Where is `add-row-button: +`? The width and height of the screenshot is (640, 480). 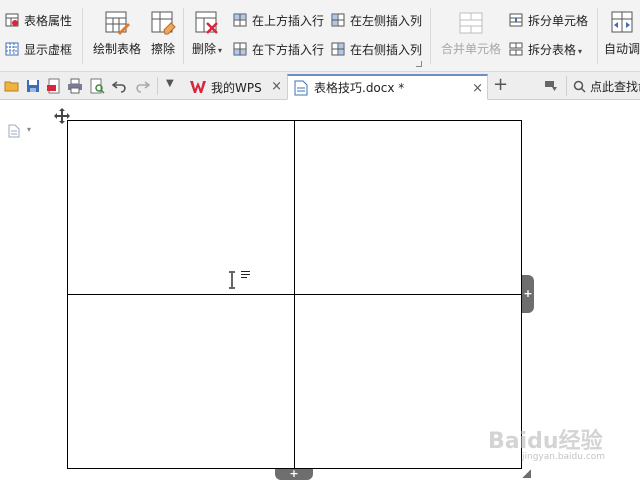
add-row-button: + is located at coordinates (294, 474).